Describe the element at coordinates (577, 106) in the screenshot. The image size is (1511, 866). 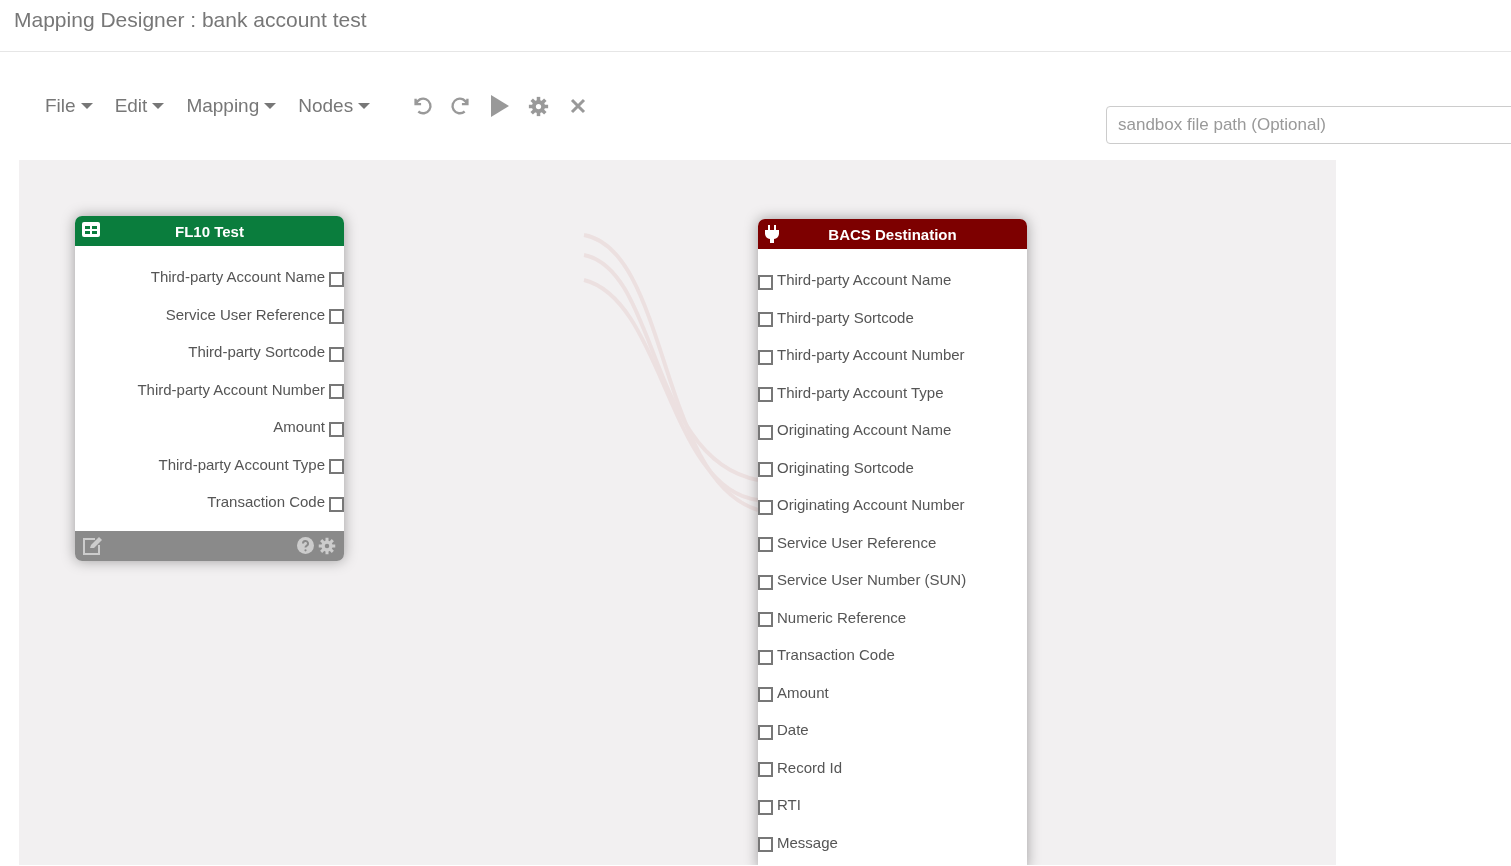
I see `close-icon` at that location.